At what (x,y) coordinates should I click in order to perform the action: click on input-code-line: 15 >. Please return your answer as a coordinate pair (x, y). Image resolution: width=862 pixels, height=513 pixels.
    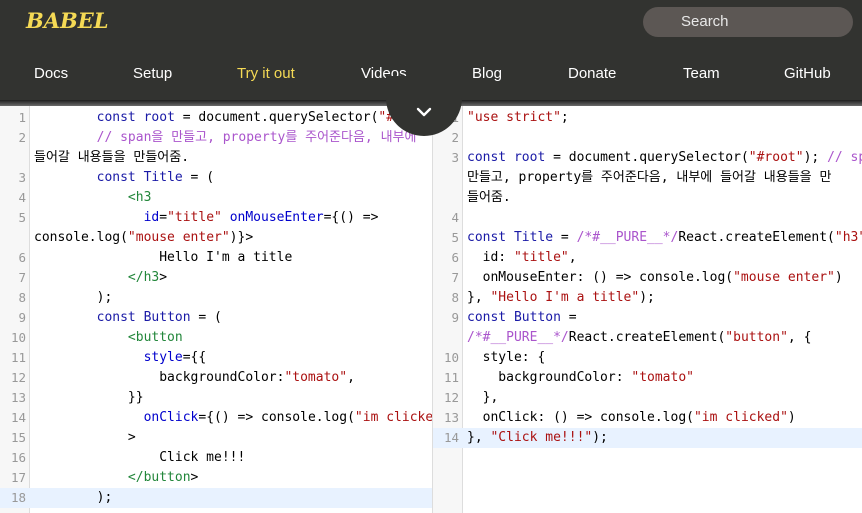
    Looking at the image, I should click on (216, 438).